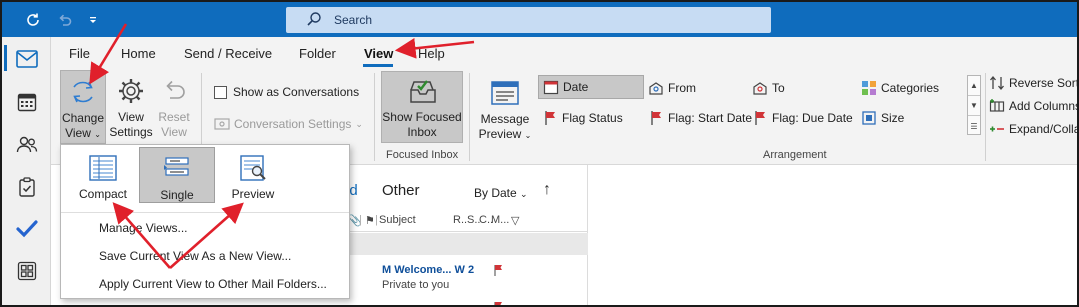  Describe the element at coordinates (974, 86) in the screenshot. I see `gallery-up-icon: ▲` at that location.